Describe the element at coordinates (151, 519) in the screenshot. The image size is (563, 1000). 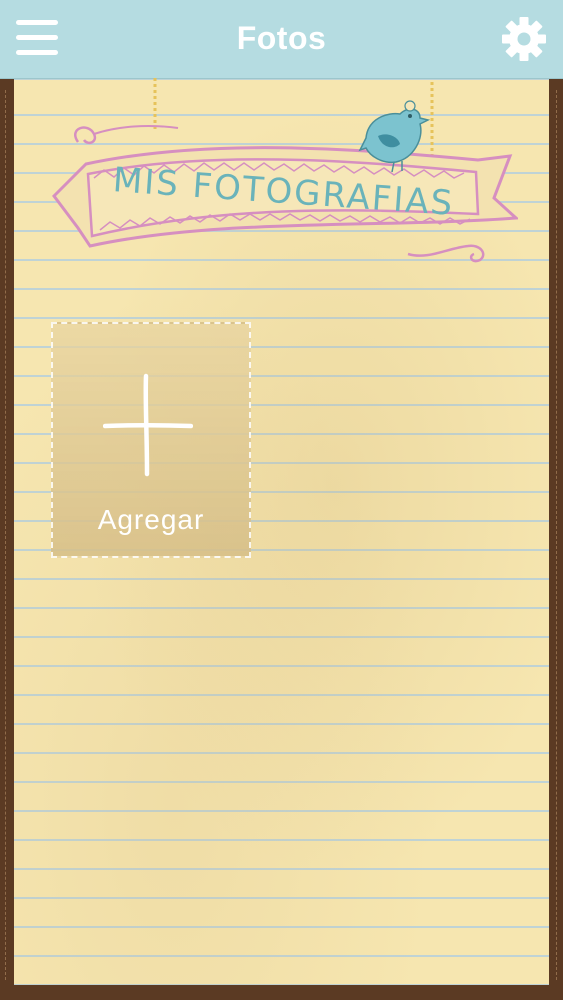
I see `add-photo-label: Agregar` at that location.